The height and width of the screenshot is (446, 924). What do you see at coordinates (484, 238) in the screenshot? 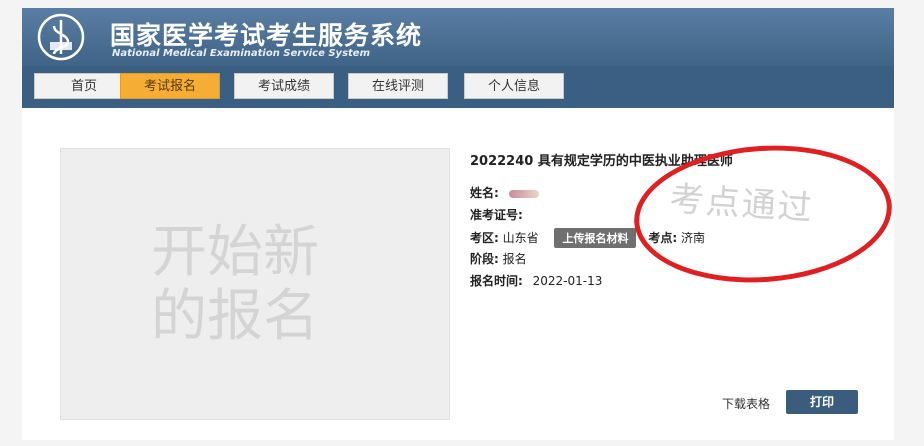
I see `district-label: 考区:` at bounding box center [484, 238].